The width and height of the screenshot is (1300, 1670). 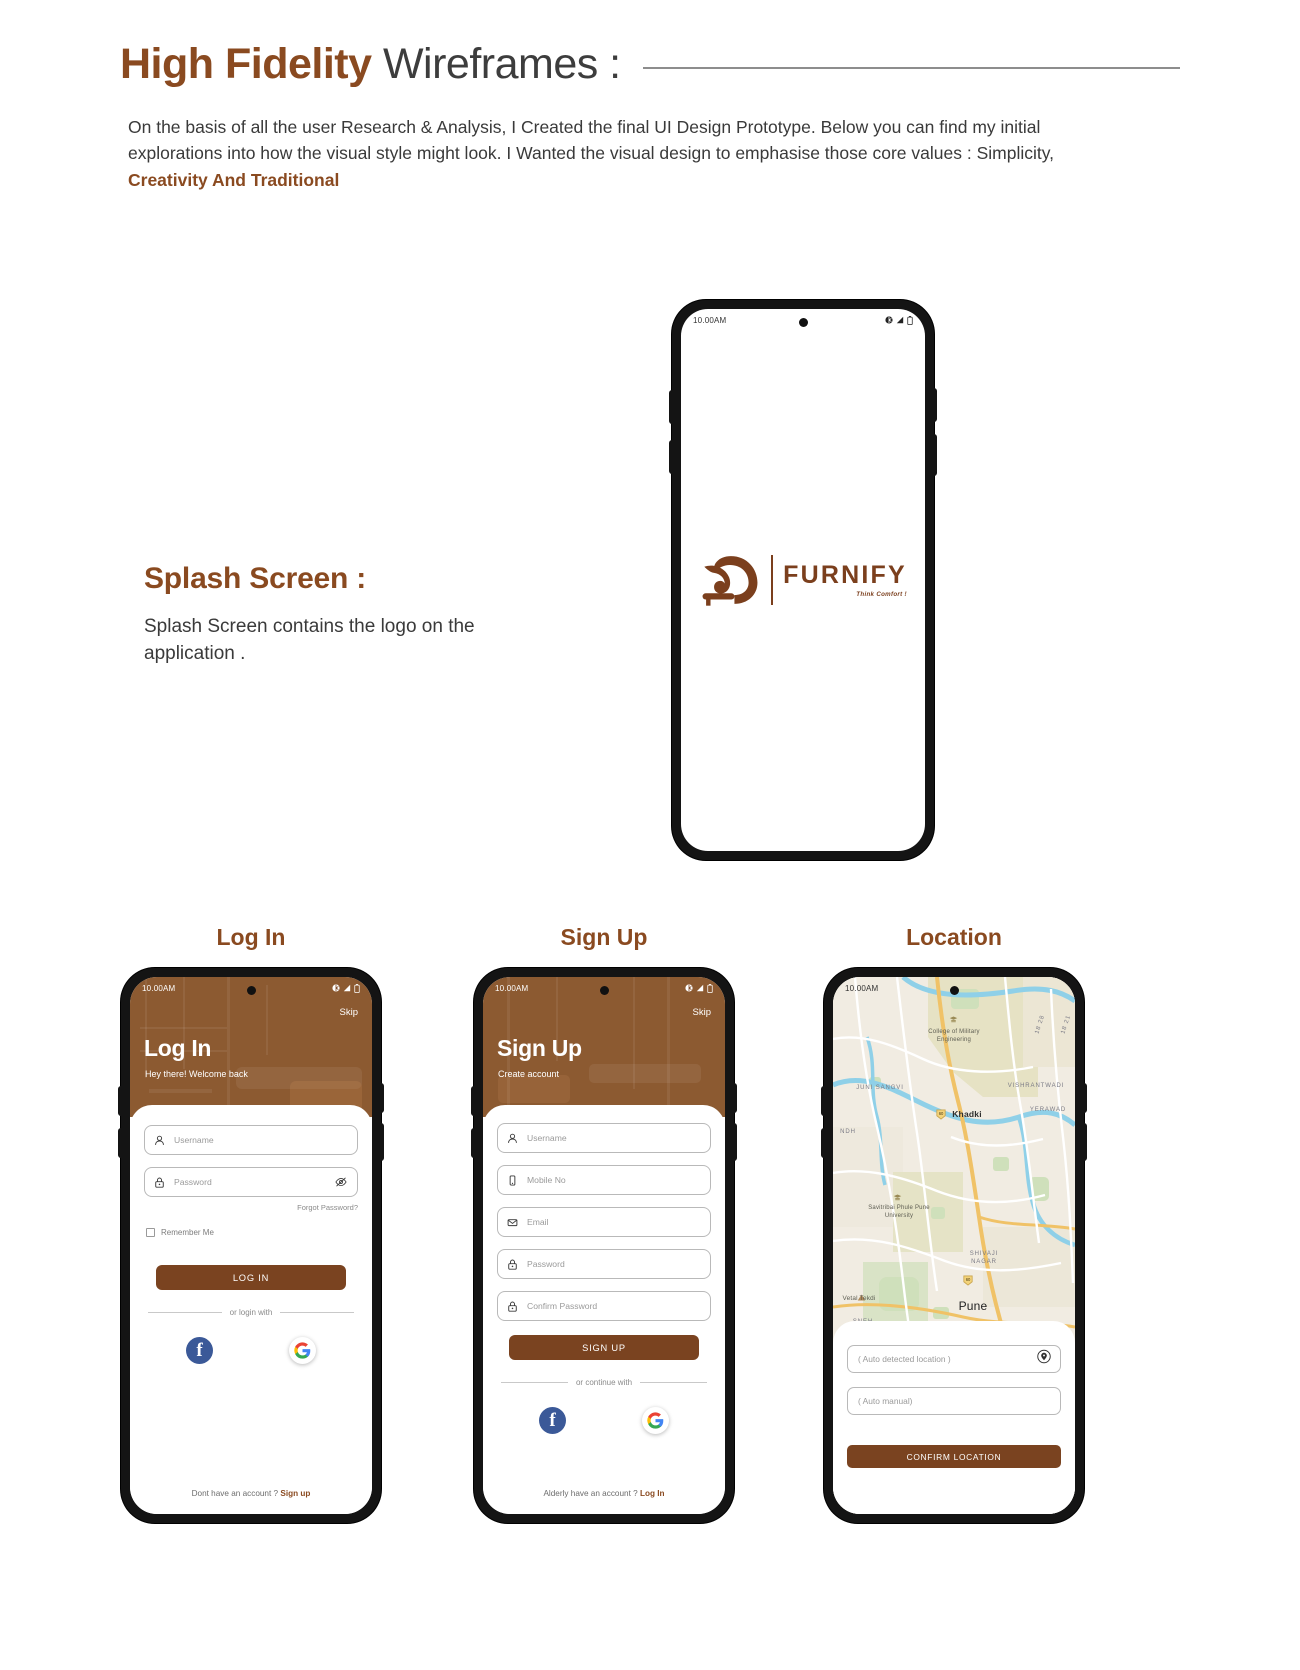 I want to click on google-signup-button, so click(x=655, y=1420).